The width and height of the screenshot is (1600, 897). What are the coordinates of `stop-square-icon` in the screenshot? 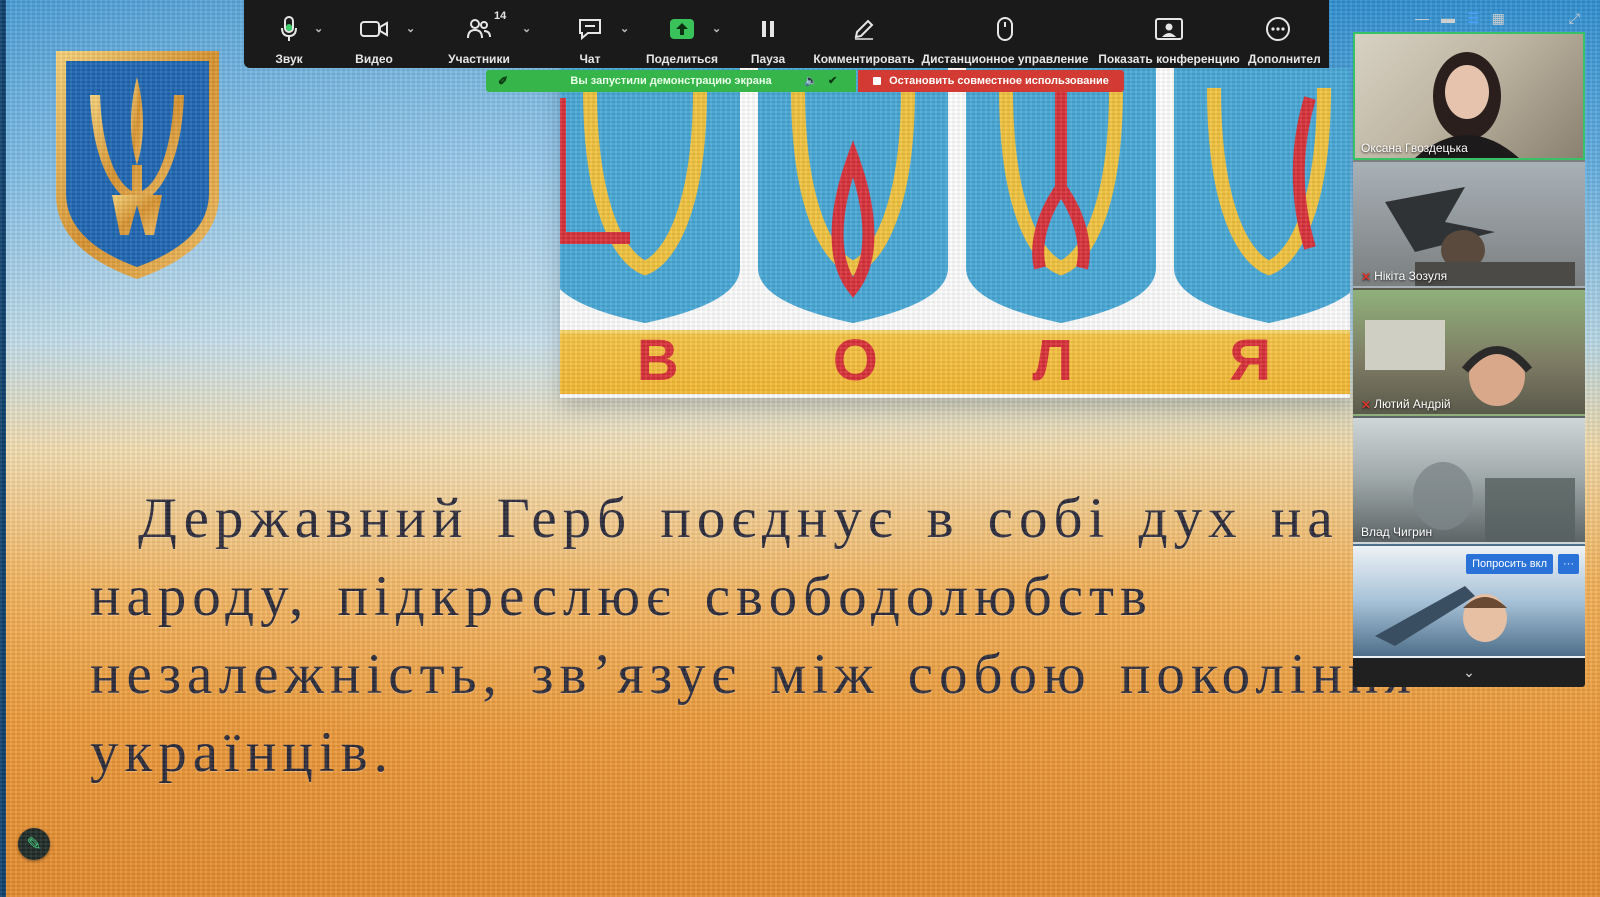 It's located at (877, 81).